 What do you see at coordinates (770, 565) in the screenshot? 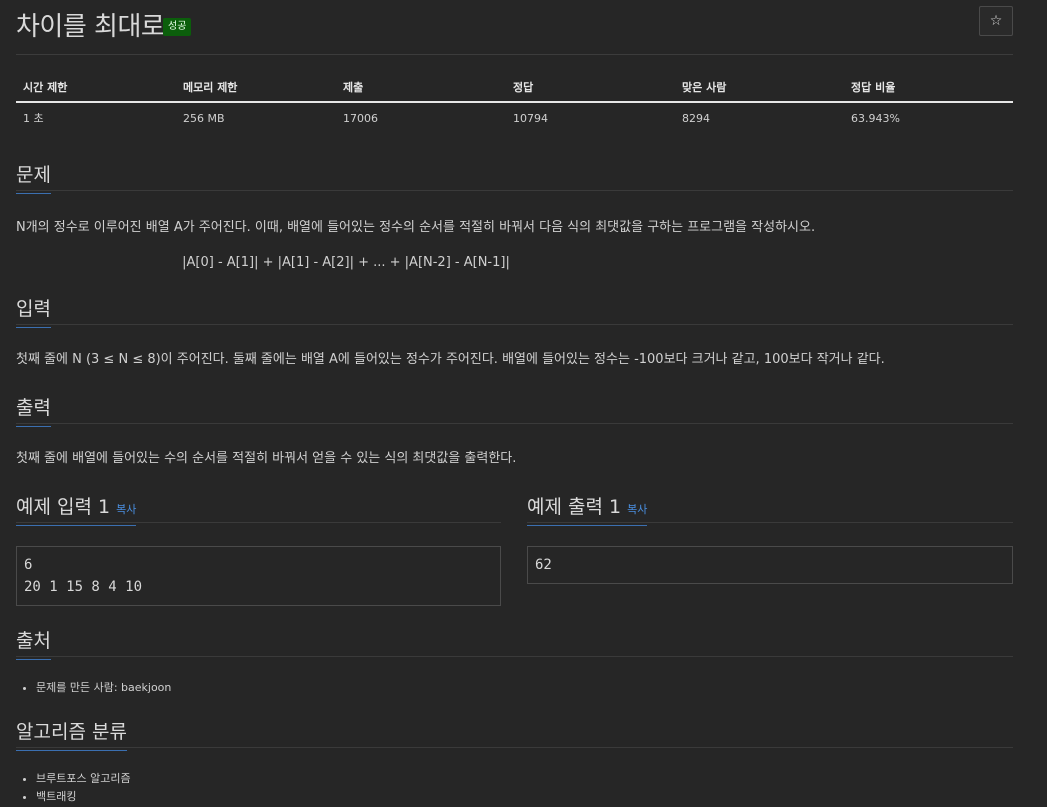
I see `sample-output-box: 62` at bounding box center [770, 565].